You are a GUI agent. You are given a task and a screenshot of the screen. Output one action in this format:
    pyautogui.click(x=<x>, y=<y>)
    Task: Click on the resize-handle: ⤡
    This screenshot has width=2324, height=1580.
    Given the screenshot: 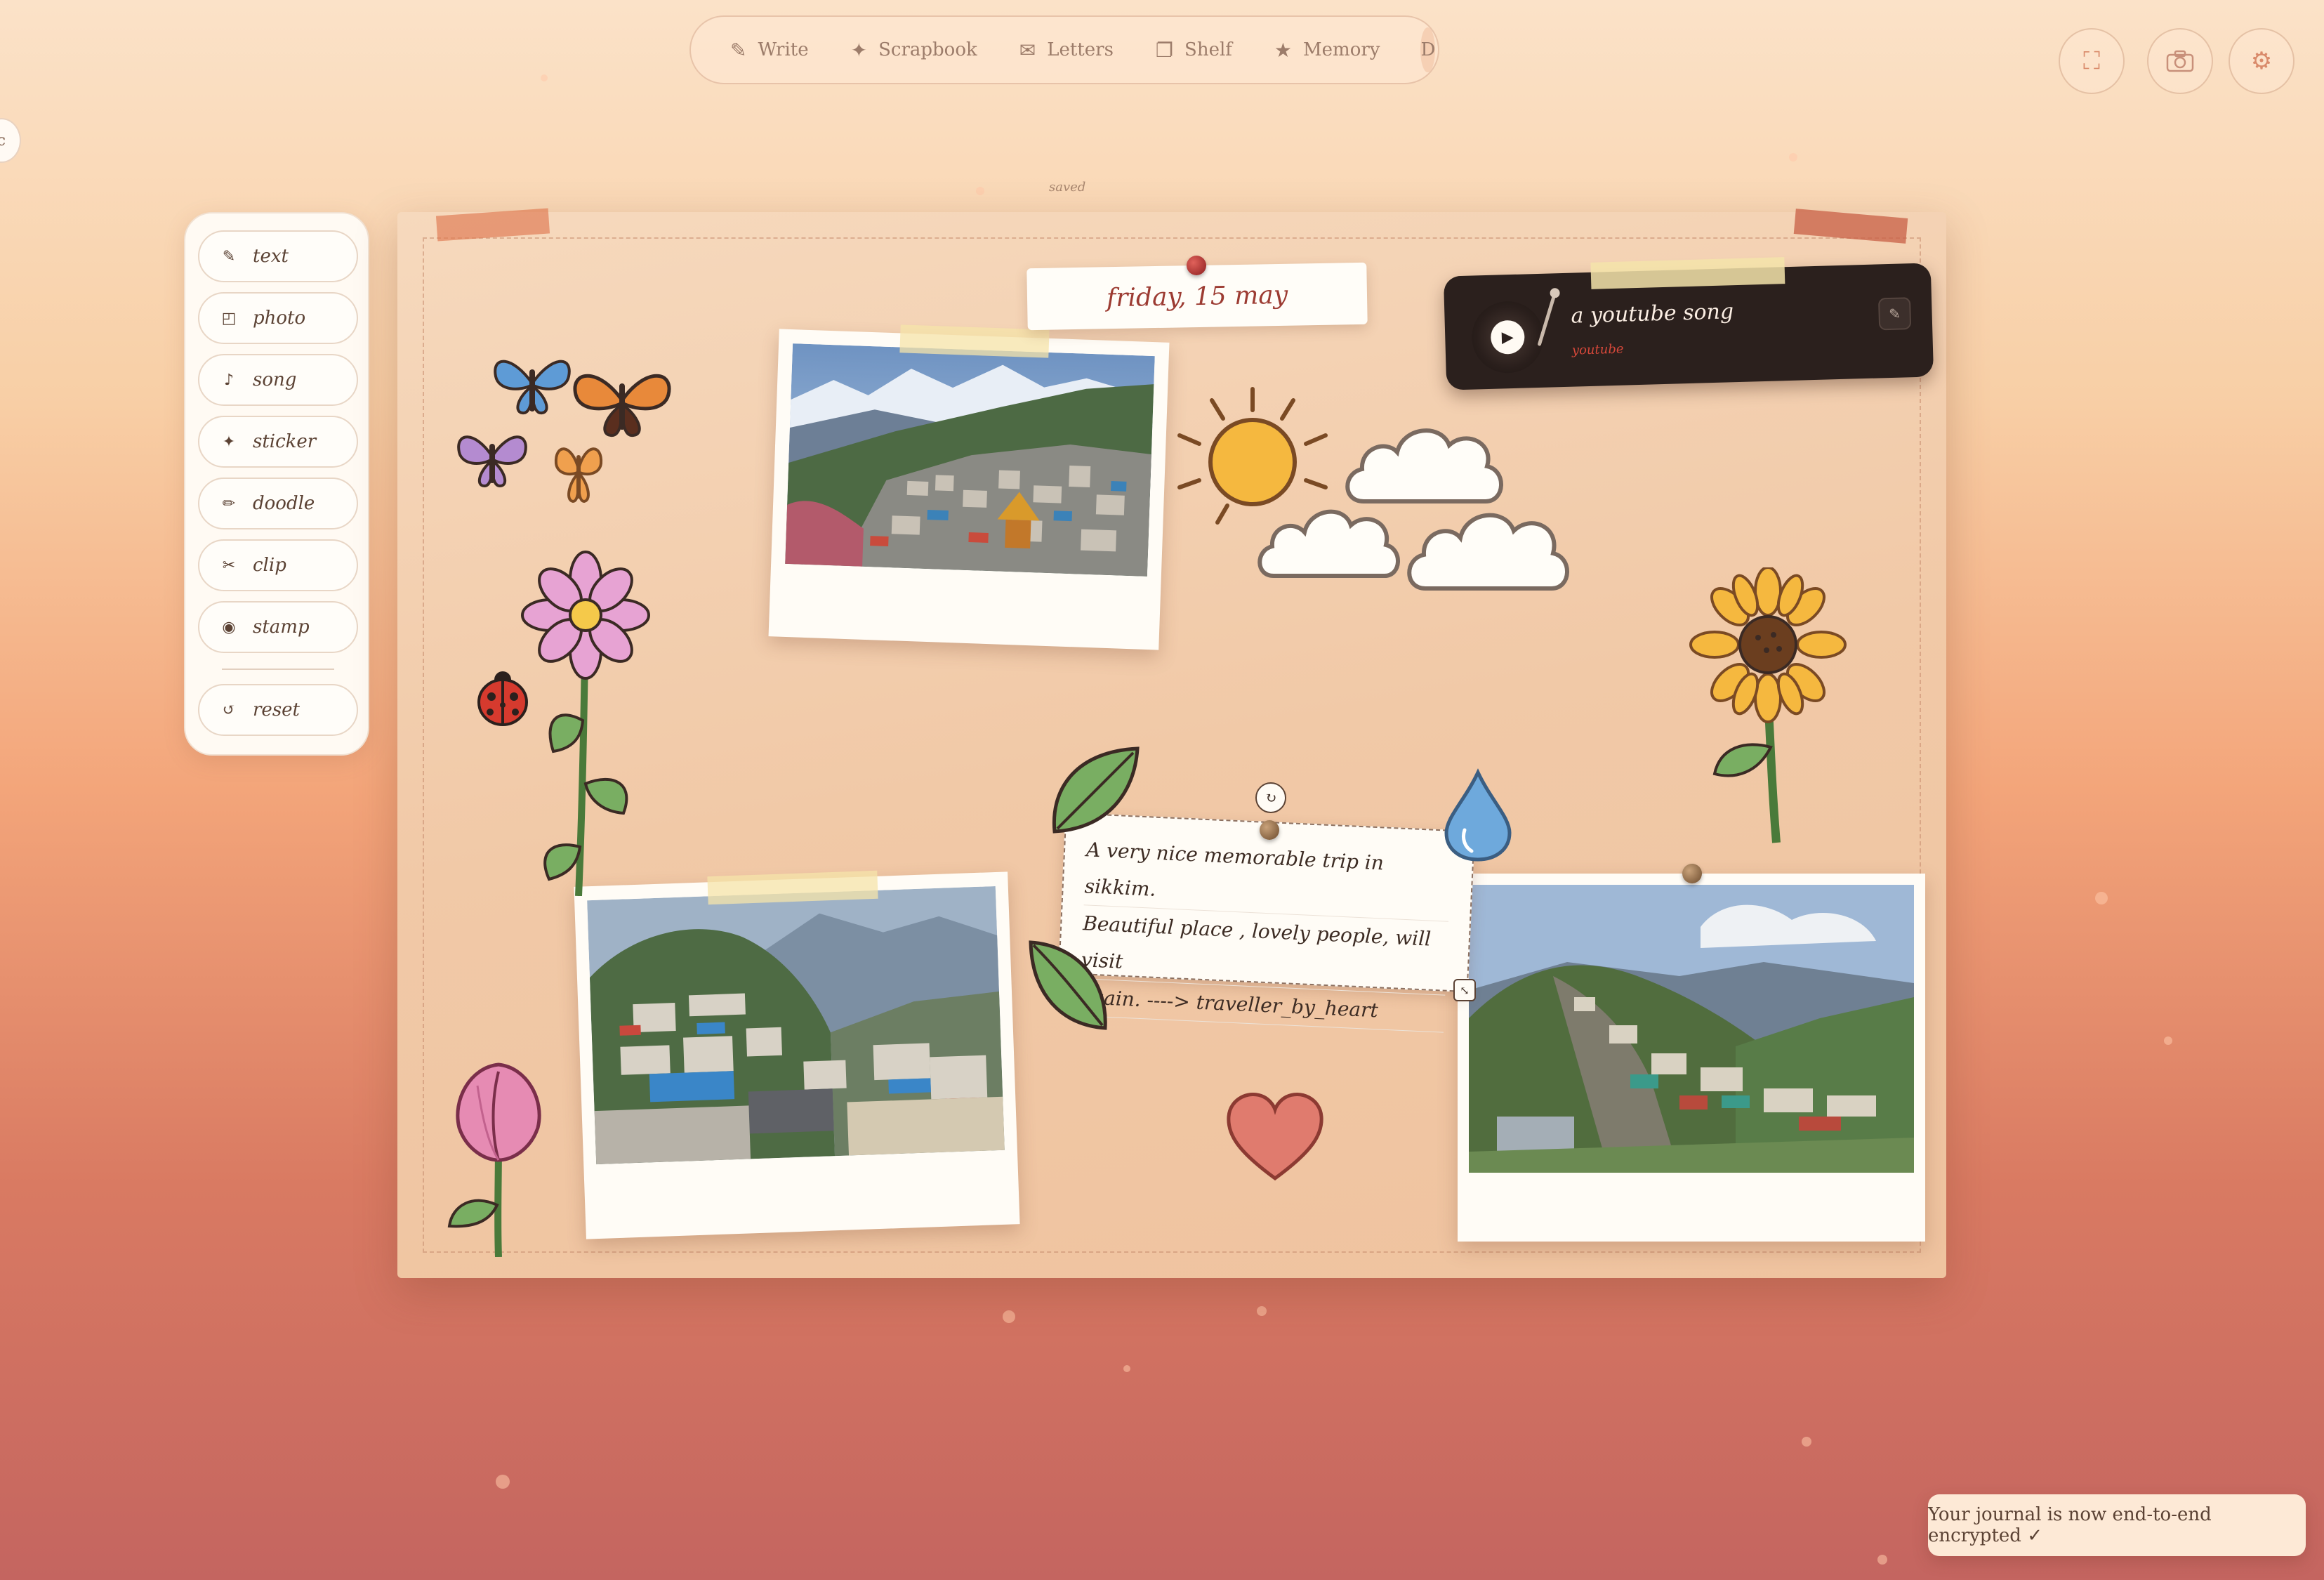 What is the action you would take?
    pyautogui.click(x=1464, y=990)
    